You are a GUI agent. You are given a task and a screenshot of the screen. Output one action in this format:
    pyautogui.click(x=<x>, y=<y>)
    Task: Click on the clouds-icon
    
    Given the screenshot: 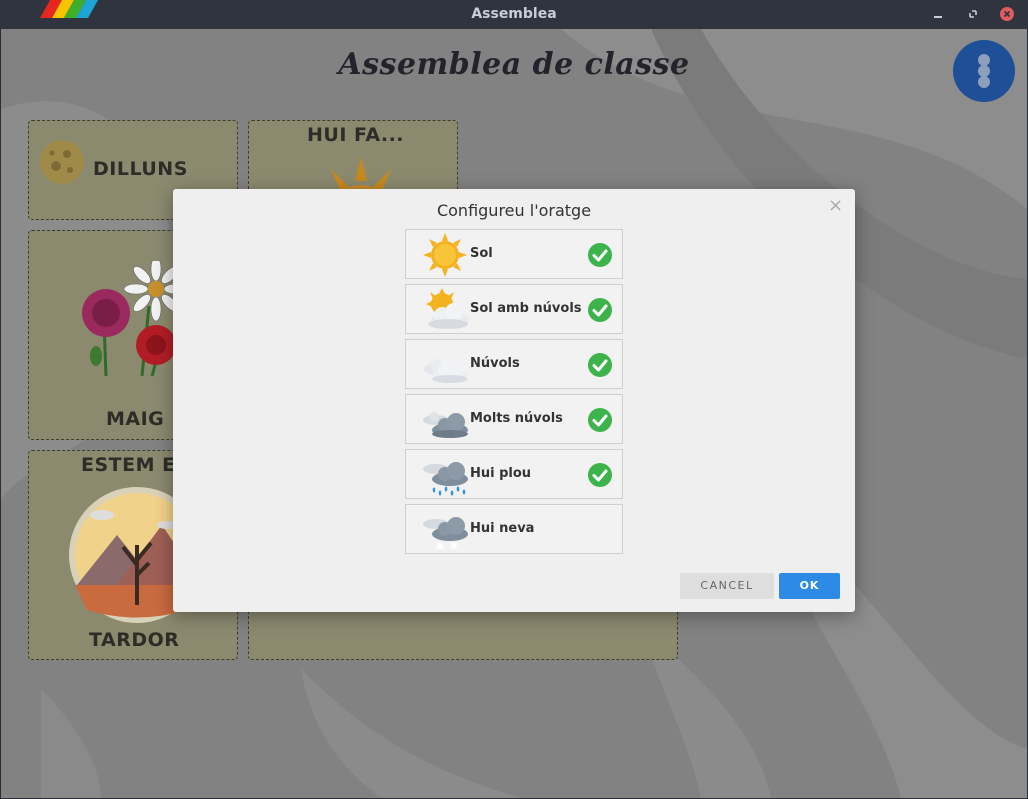 What is the action you would take?
    pyautogui.click(x=446, y=371)
    